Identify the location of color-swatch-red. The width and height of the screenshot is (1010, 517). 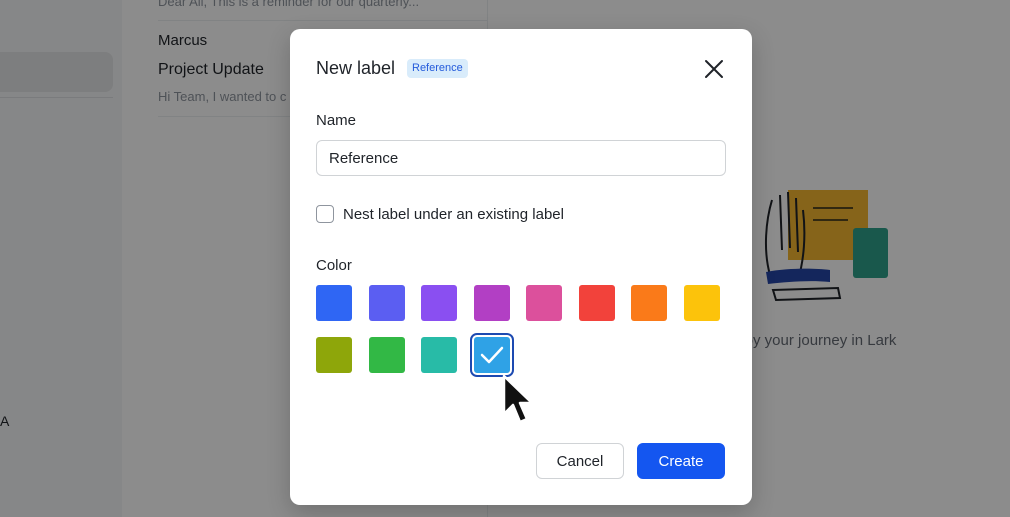
(596, 303).